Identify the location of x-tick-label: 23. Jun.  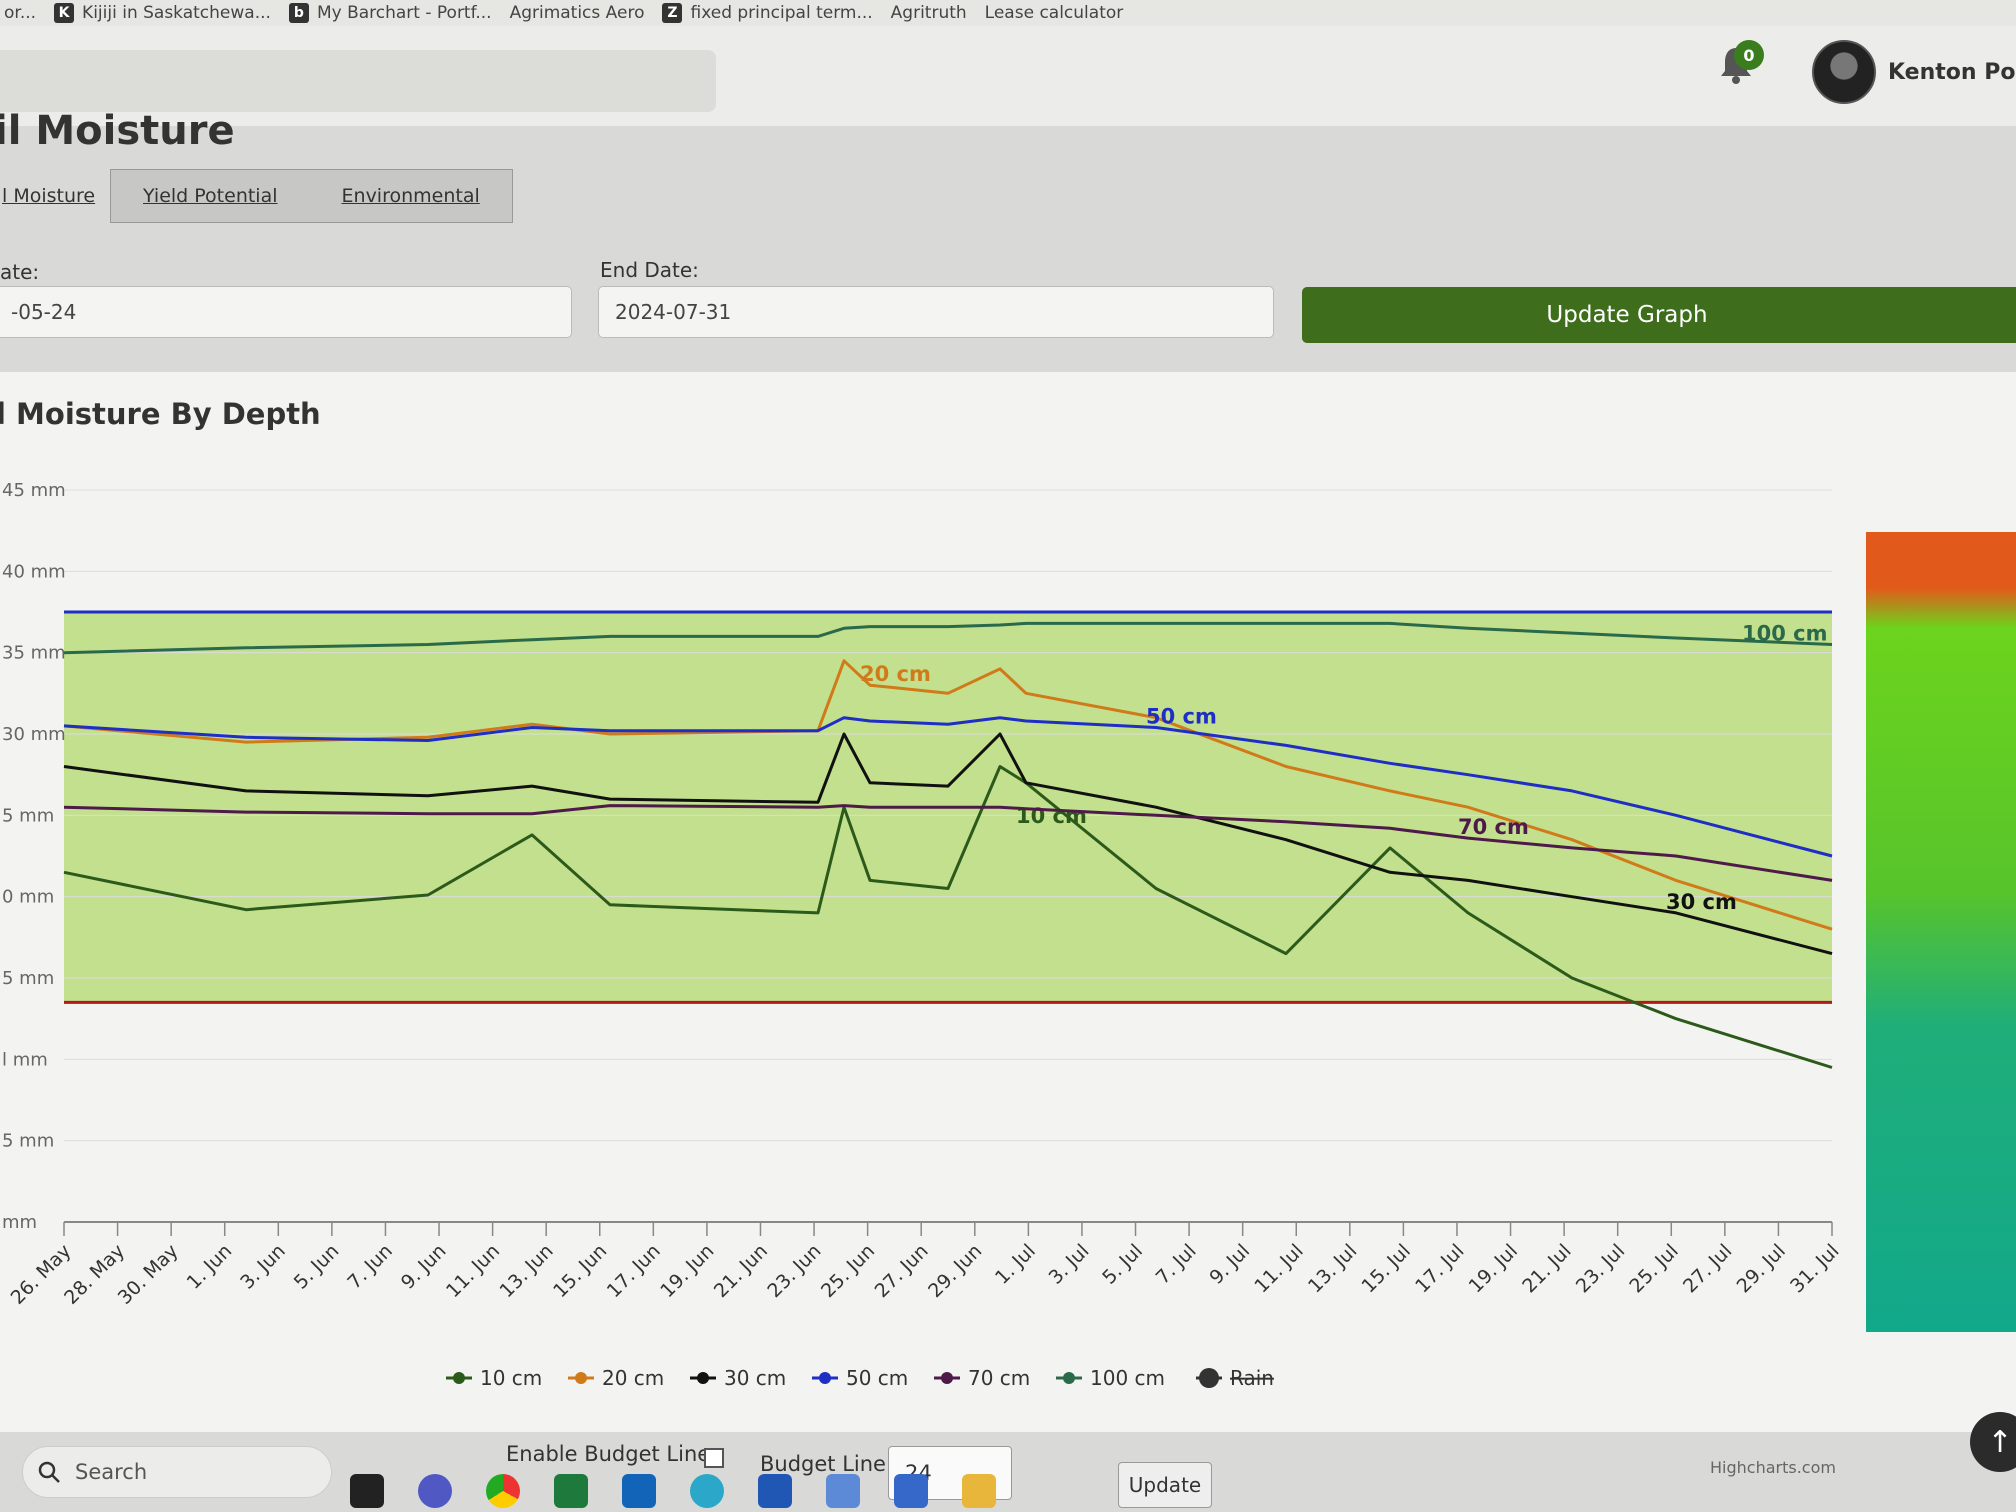
(794, 1271).